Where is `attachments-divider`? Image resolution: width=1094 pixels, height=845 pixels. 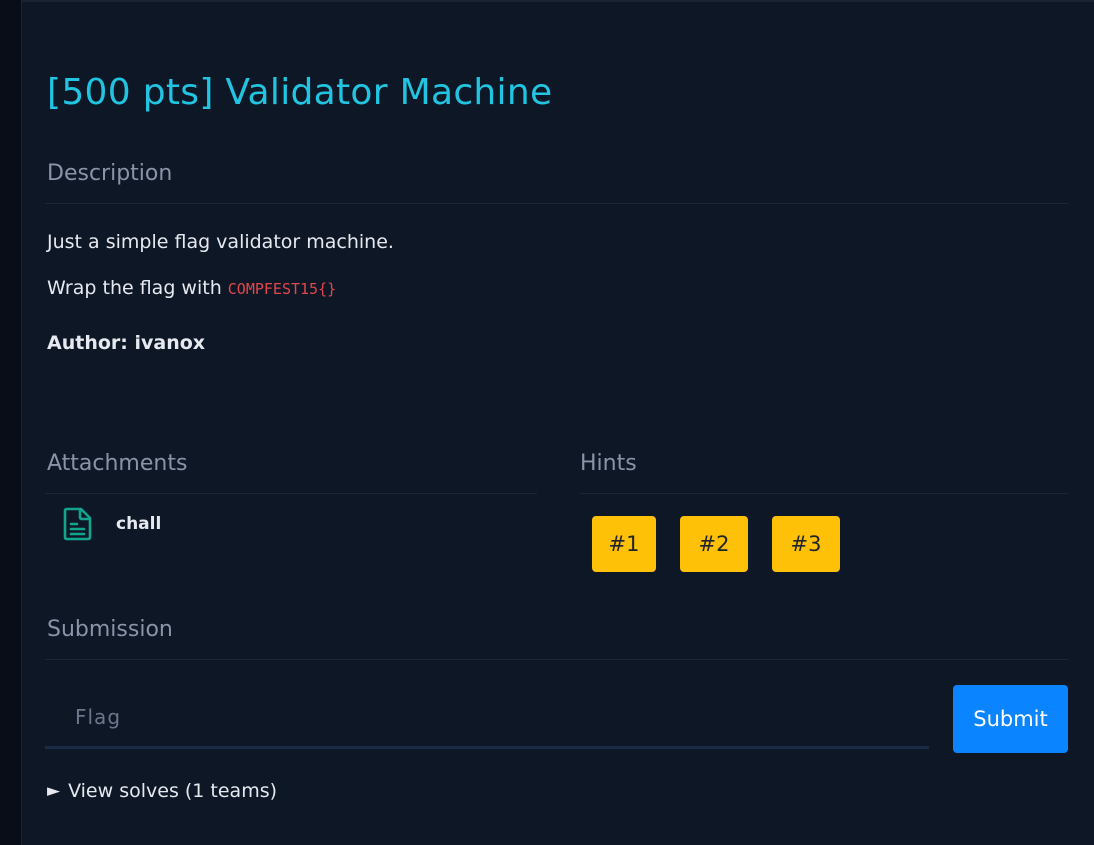
attachments-divider is located at coordinates (291, 493).